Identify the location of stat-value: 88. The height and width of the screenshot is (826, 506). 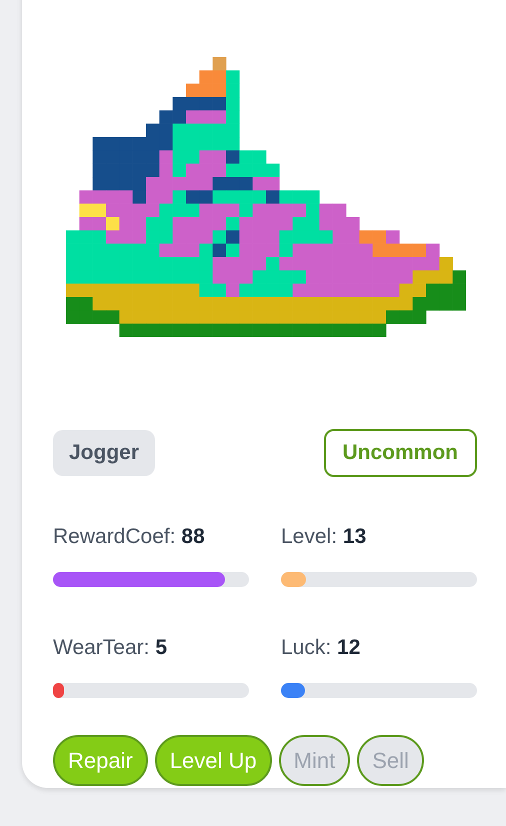
(193, 536).